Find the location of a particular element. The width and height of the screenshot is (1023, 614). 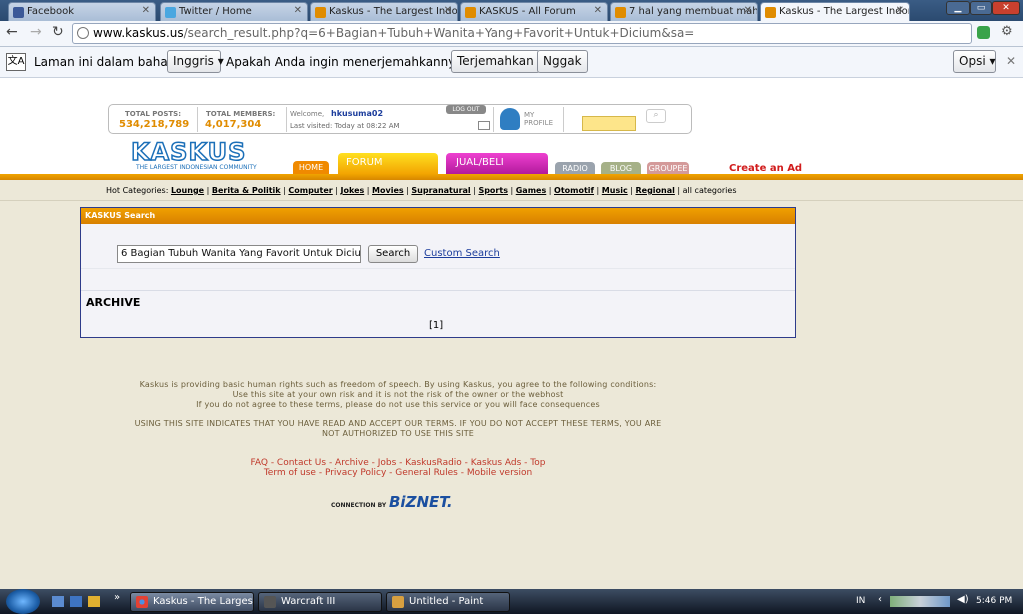

category-sports: Sports is located at coordinates (493, 190).